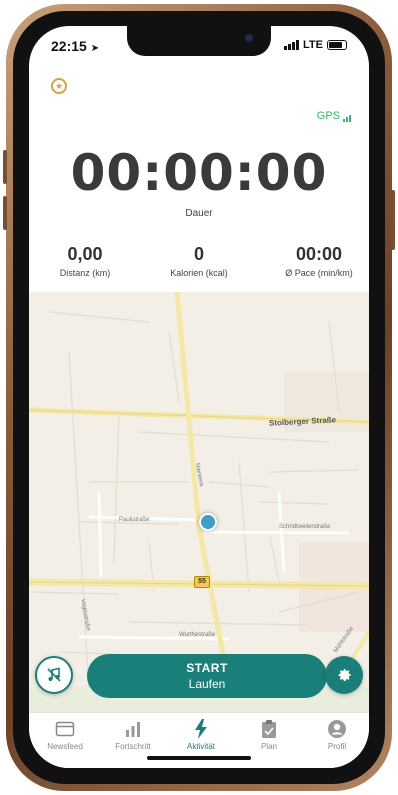  What do you see at coordinates (319, 273) in the screenshot?
I see `stat-pace-label: Ø Pace (min/km)` at bounding box center [319, 273].